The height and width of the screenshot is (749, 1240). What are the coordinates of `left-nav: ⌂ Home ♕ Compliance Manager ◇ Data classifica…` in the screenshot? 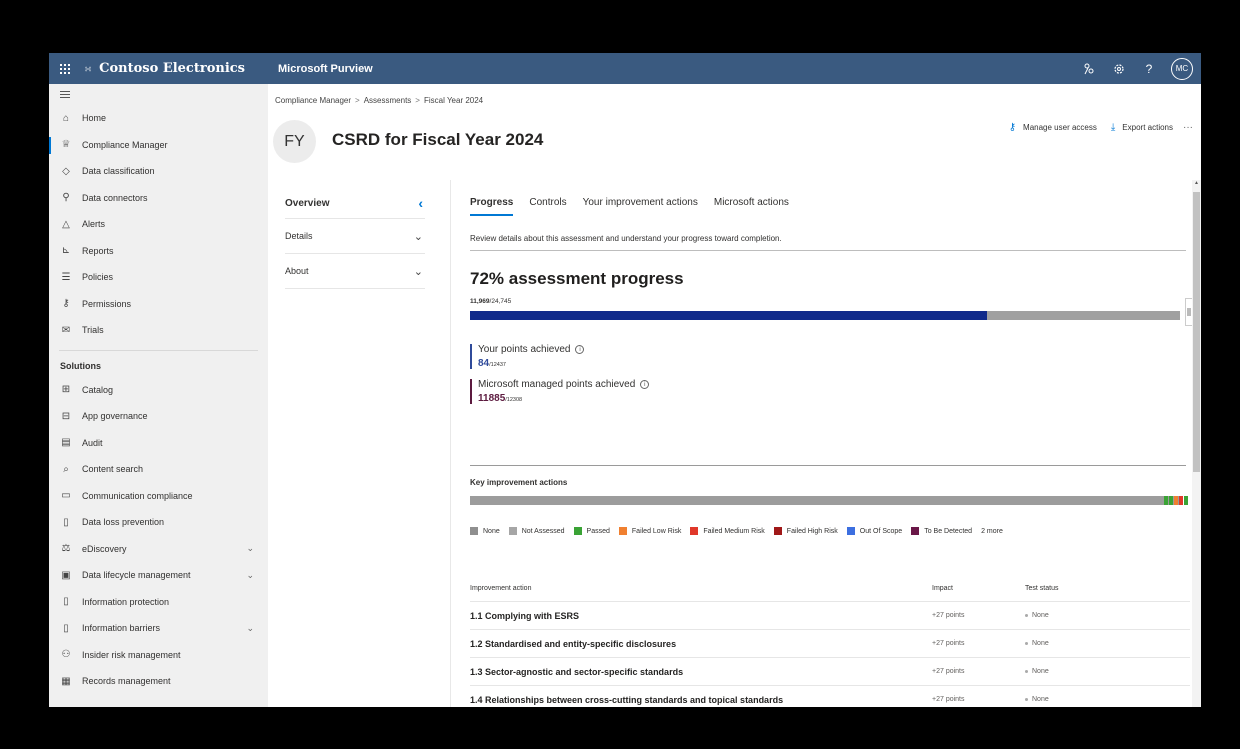 It's located at (158, 395).